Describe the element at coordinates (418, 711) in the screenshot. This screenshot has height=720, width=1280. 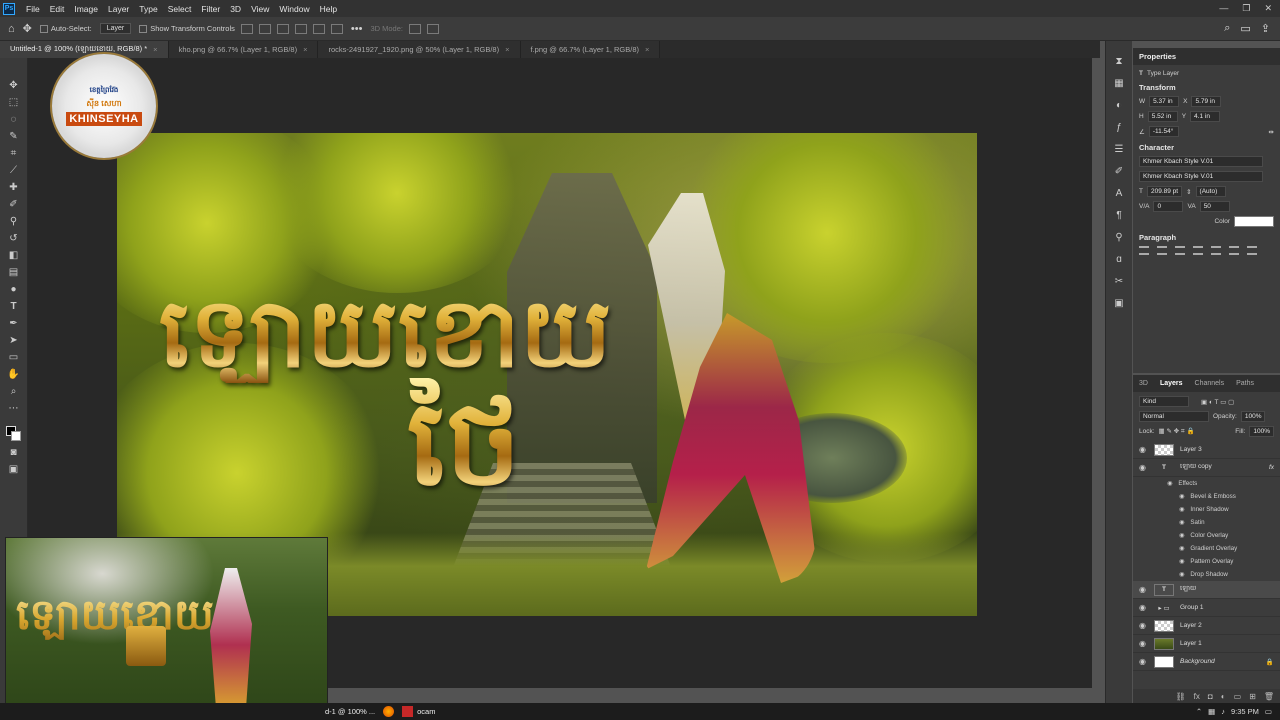
I see `taskbar-ocam: ocam` at that location.